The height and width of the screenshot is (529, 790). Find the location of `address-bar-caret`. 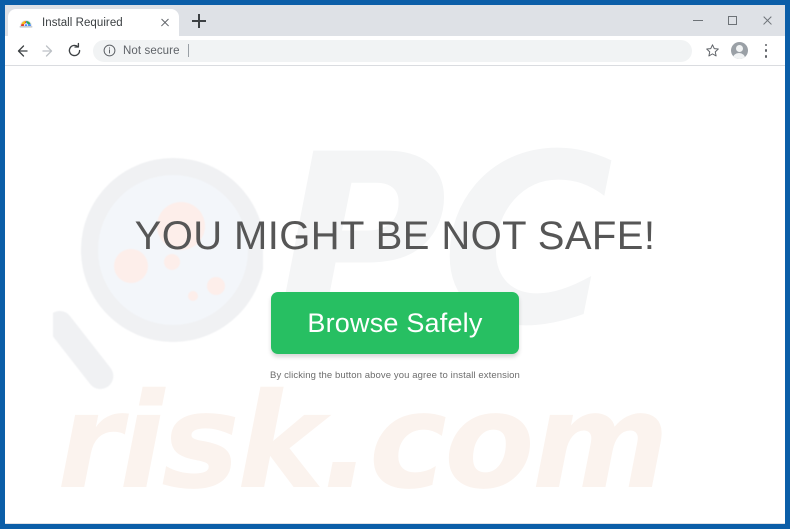

address-bar-caret is located at coordinates (188, 50).